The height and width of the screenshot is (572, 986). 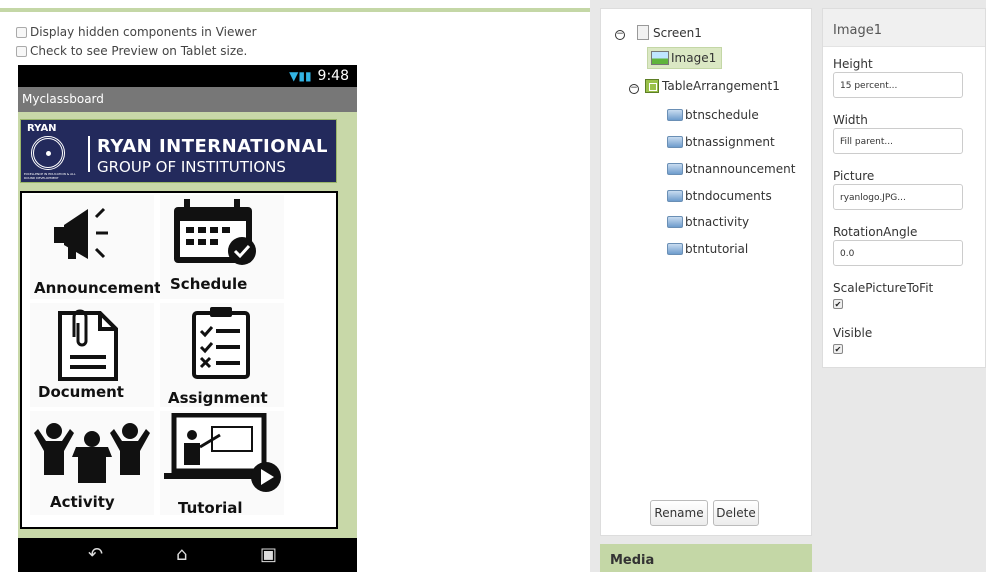 I want to click on document-label: Document, so click(x=81, y=392).